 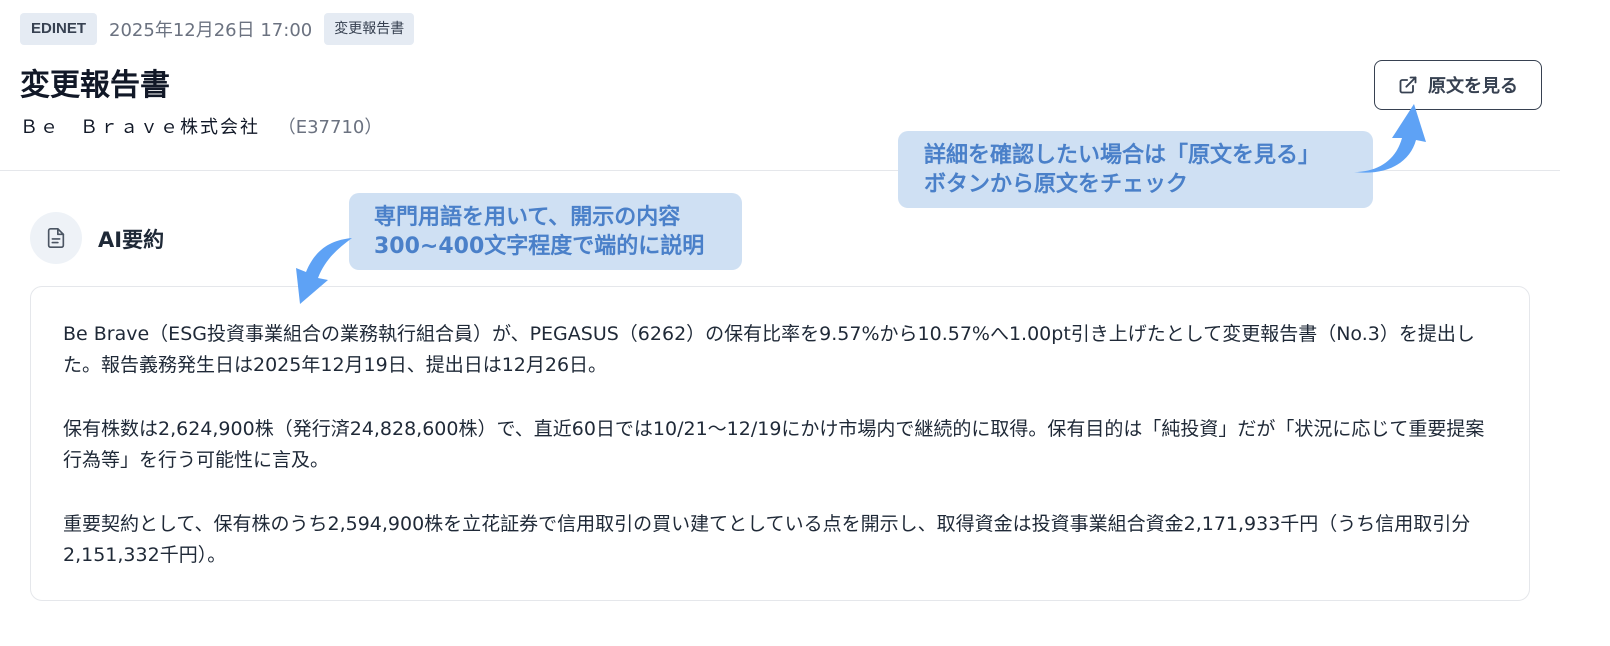 I want to click on meta-row: EDINET 2025年12月26日 17:00 変更報告書, so click(x=217, y=29).